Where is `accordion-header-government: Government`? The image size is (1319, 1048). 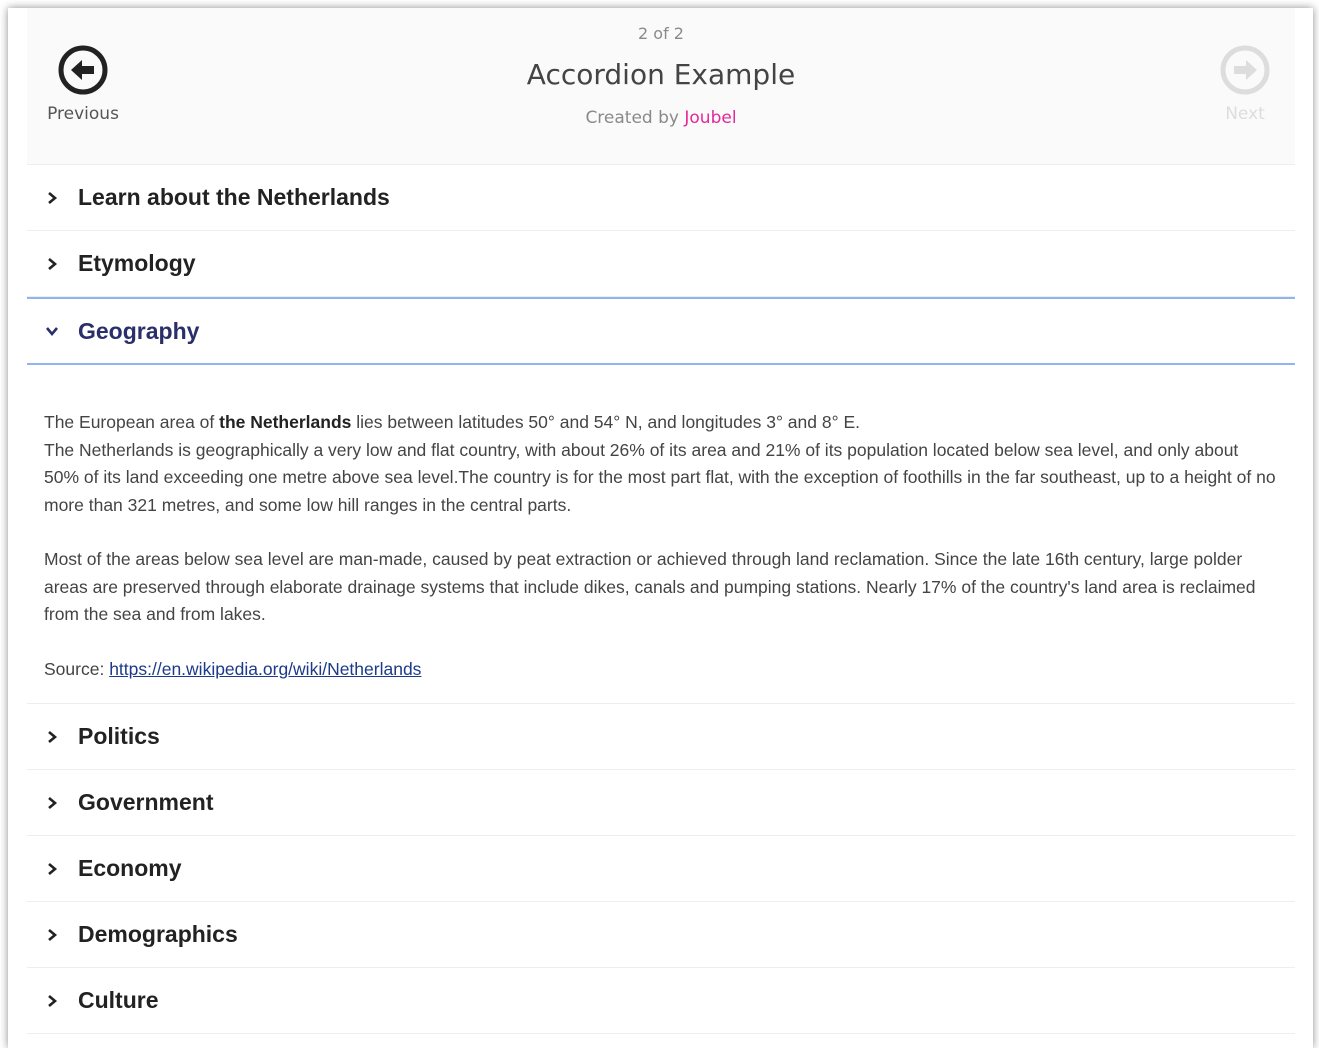
accordion-header-government: Government is located at coordinates (661, 802).